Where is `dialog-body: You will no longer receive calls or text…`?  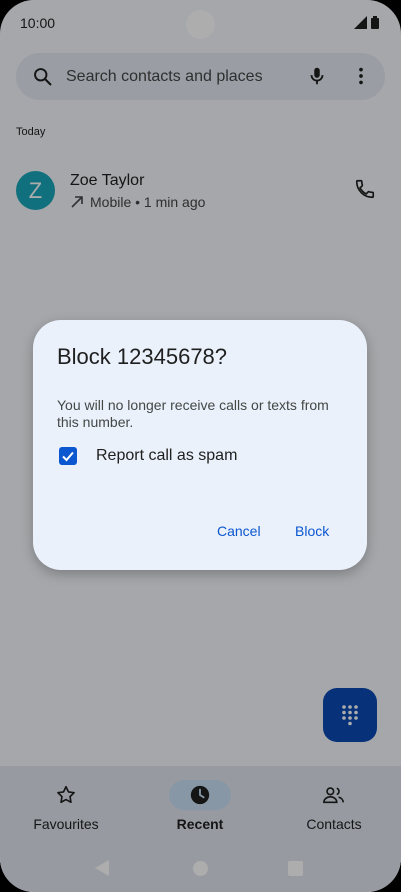 dialog-body: You will no longer receive calls or text… is located at coordinates (193, 413).